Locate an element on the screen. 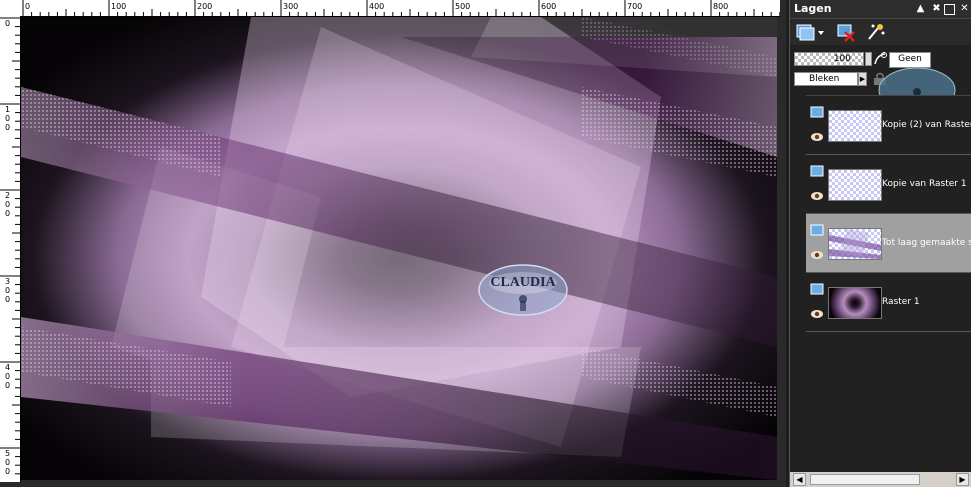  watermark-text: CLAUDIA is located at coordinates (523, 282).